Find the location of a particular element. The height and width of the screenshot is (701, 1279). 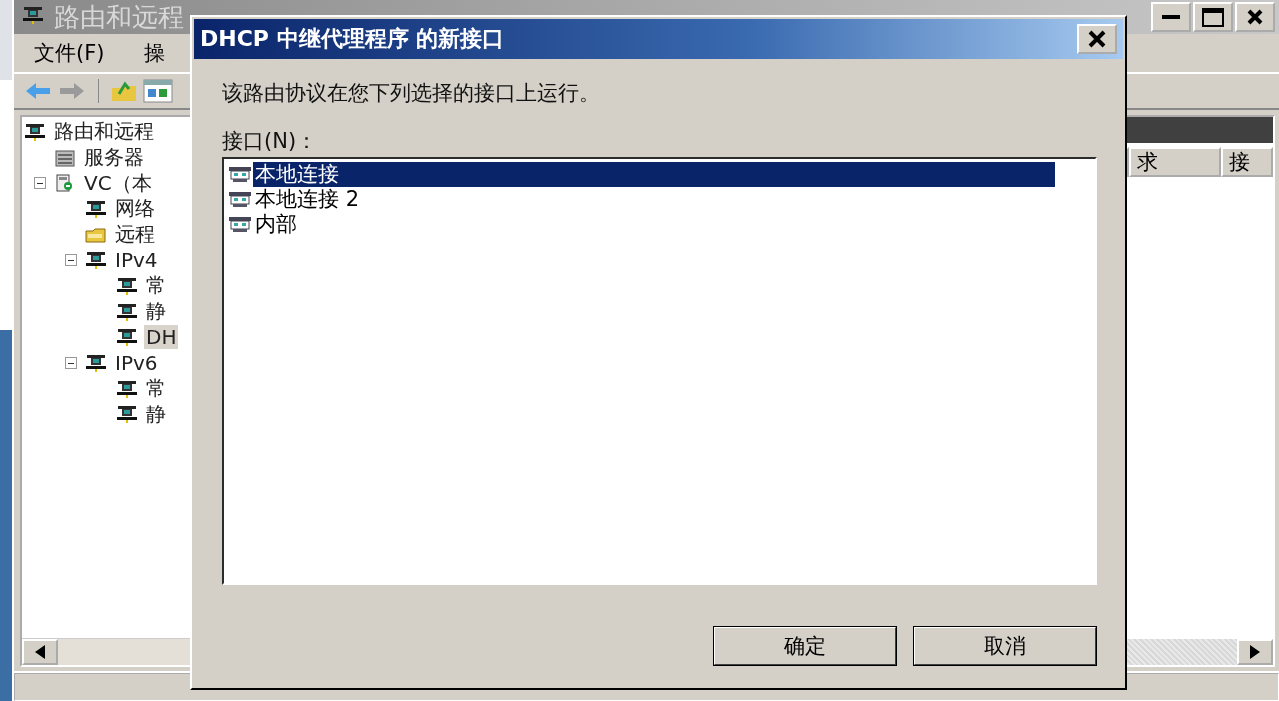

column-header: 求 is located at coordinates (1175, 162).